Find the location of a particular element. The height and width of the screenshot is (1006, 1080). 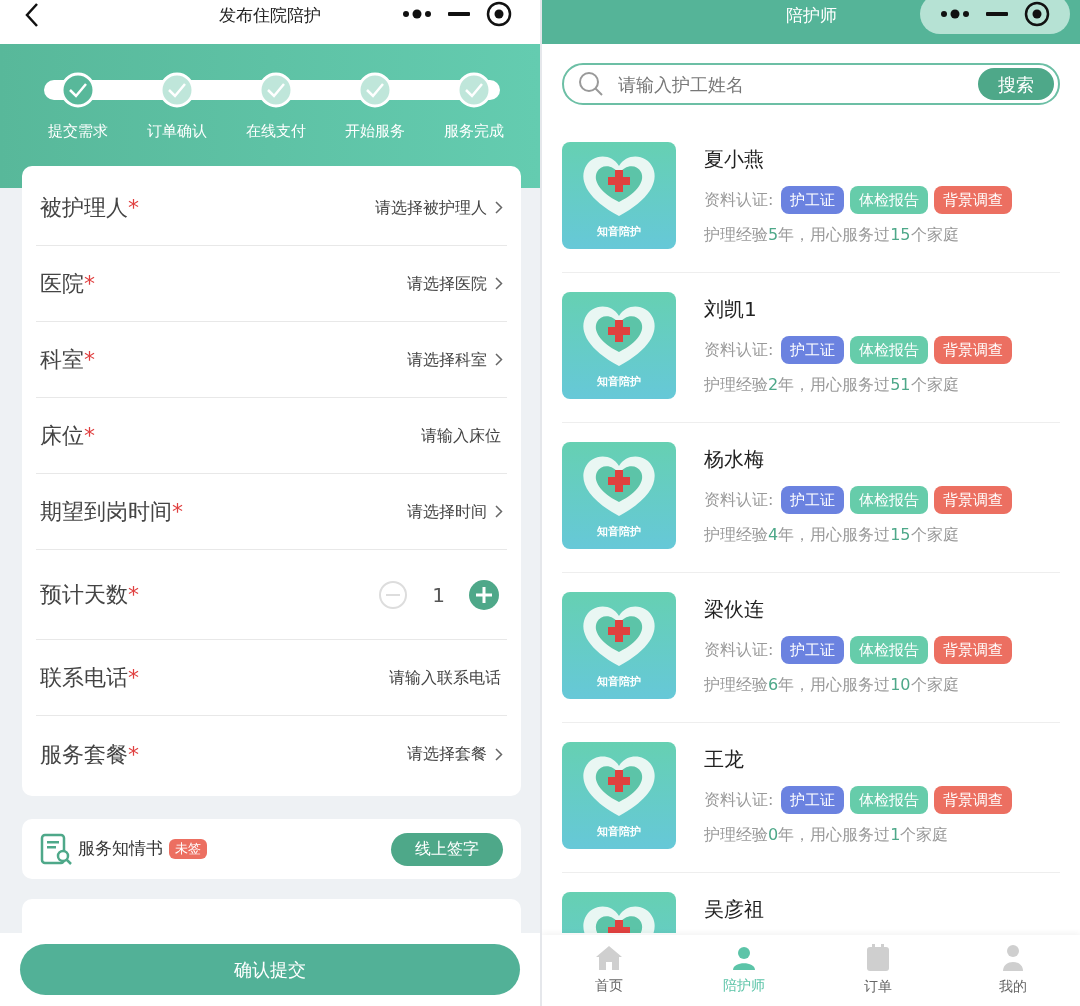

step-label: 订单确认 is located at coordinates (177, 131).